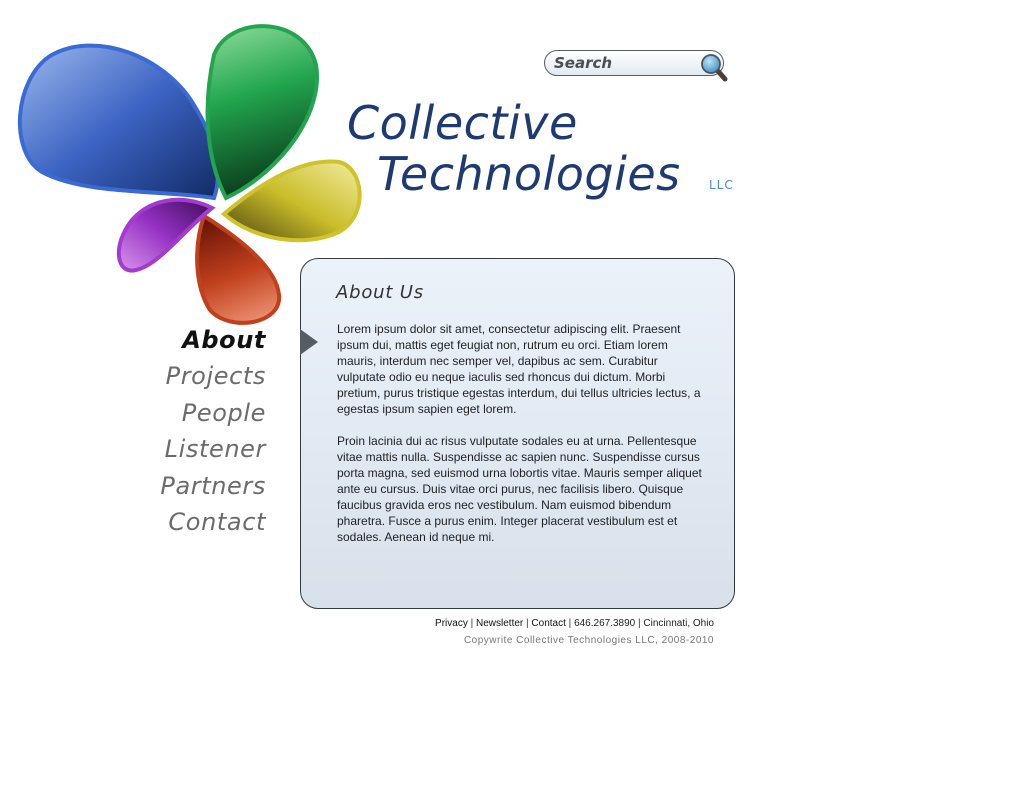  I want to click on nav-item-contact: Contact, so click(183, 522).